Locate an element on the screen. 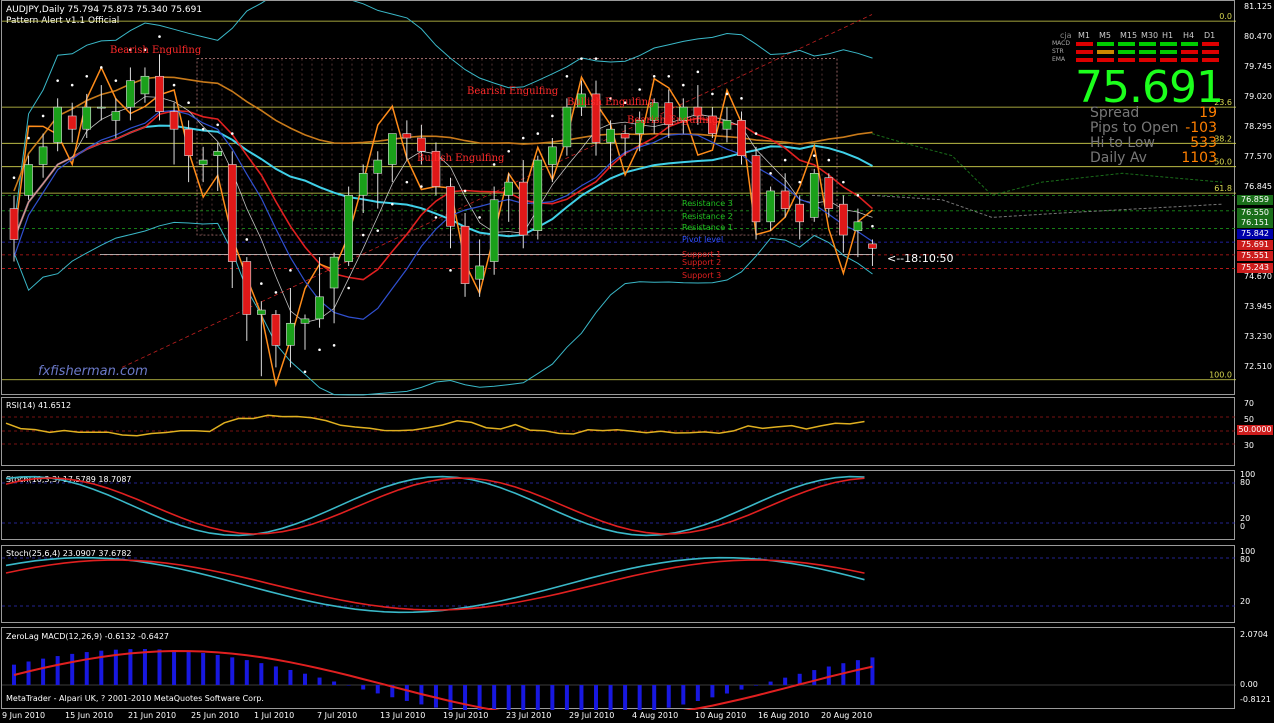  pattern-label: Bearish Engulfing is located at coordinates (513, 91).